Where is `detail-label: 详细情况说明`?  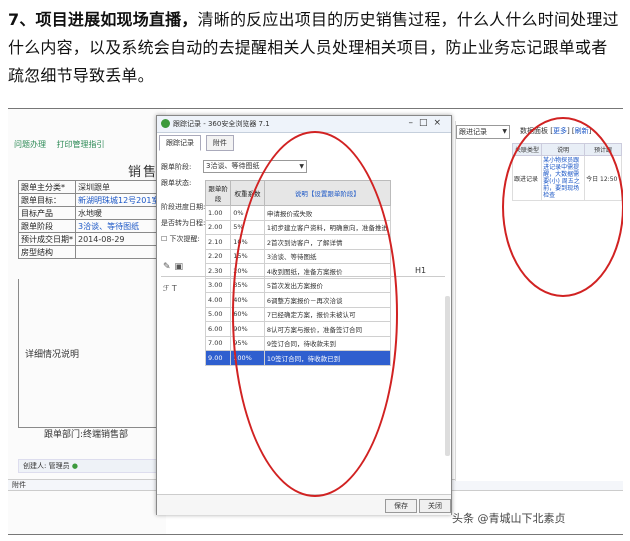 detail-label: 详细情况说明 is located at coordinates (52, 355).